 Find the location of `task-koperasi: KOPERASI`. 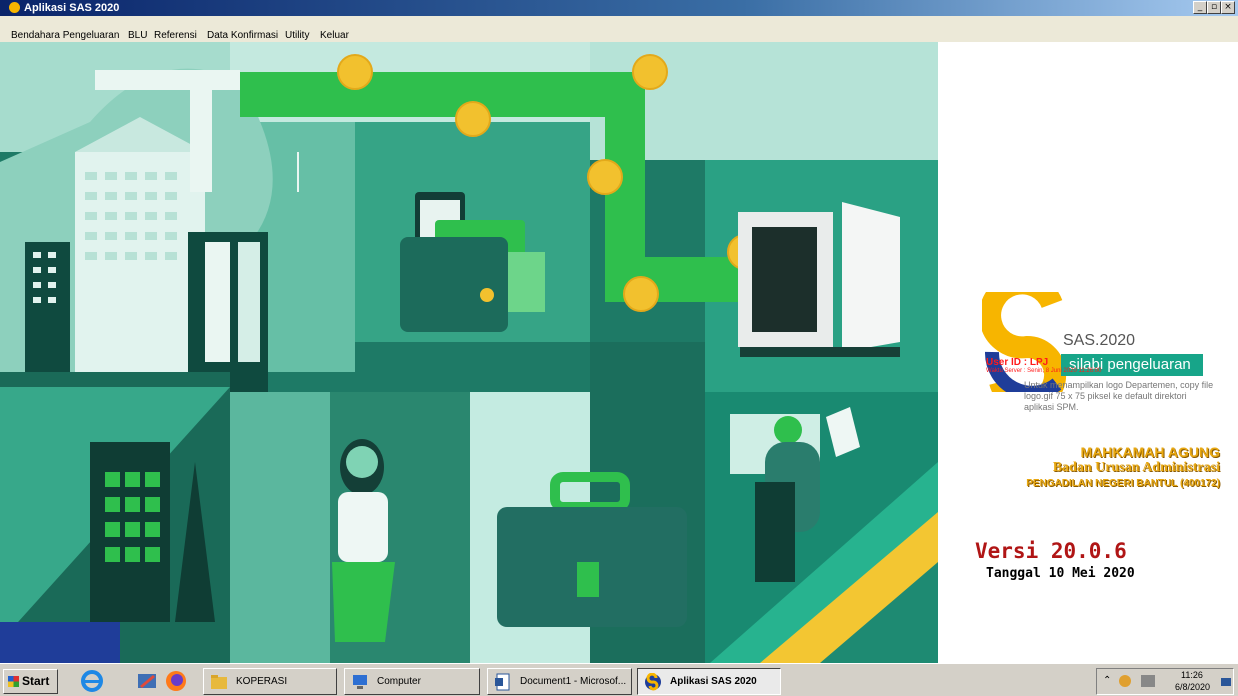

task-koperasi: KOPERASI is located at coordinates (270, 681).